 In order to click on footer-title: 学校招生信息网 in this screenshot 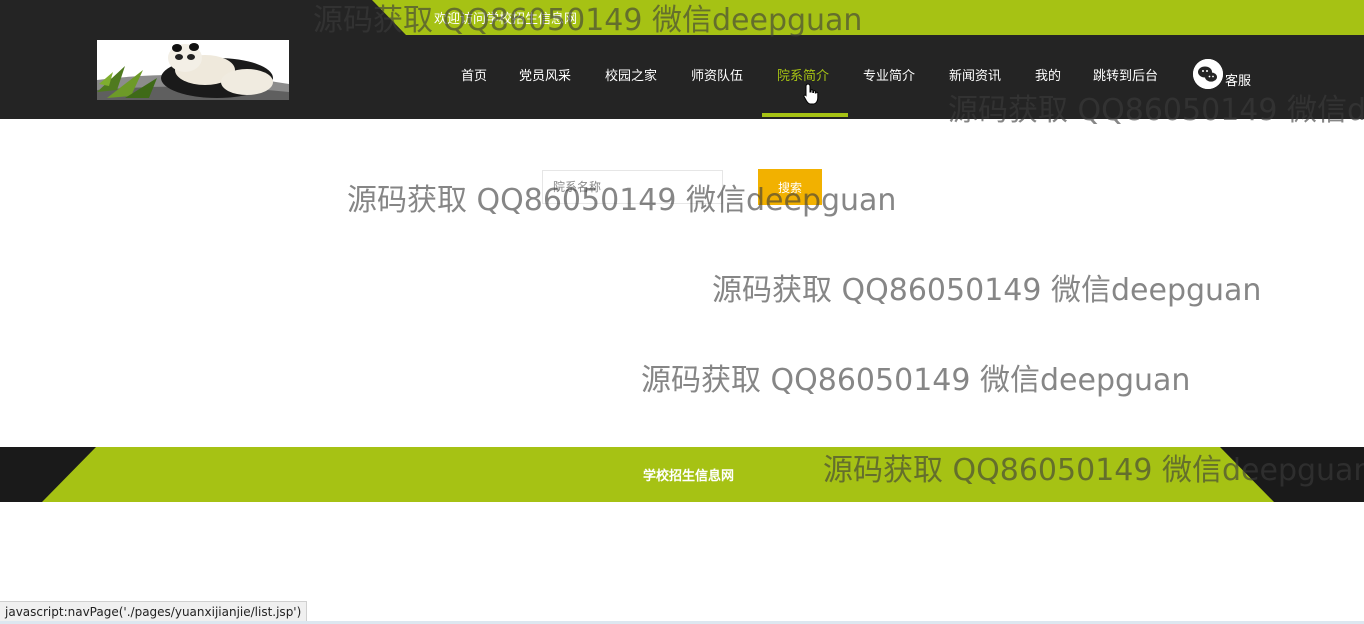, I will do `click(689, 476)`.